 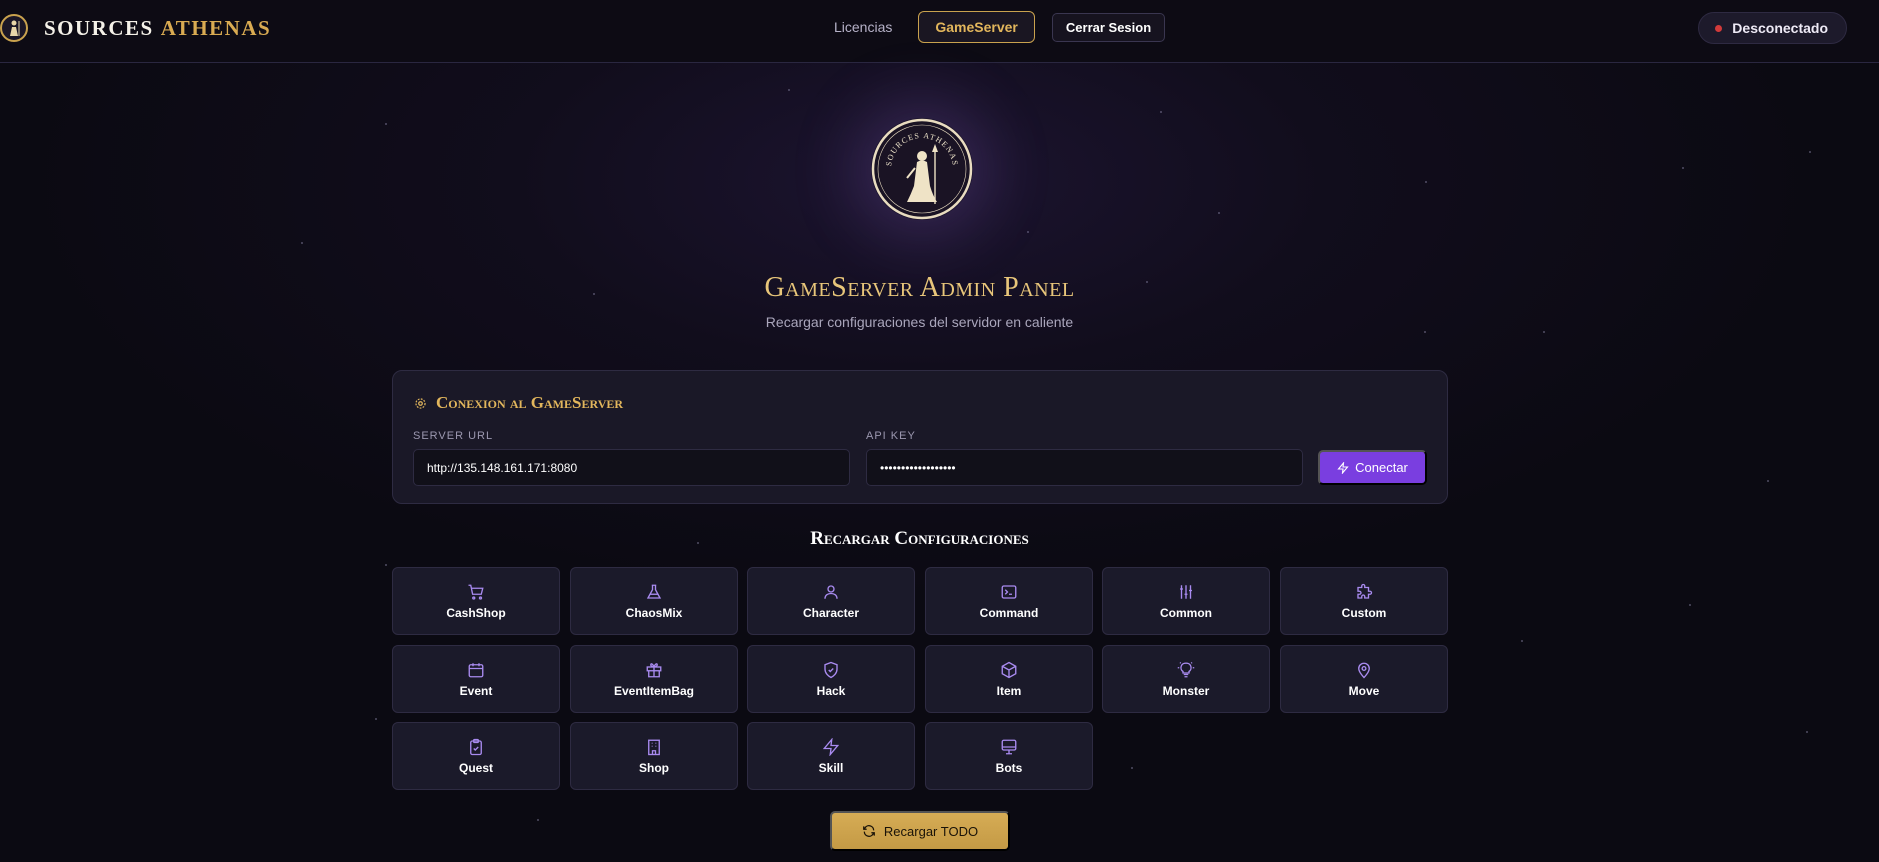 What do you see at coordinates (476, 592) in the screenshot?
I see `cart-icon` at bounding box center [476, 592].